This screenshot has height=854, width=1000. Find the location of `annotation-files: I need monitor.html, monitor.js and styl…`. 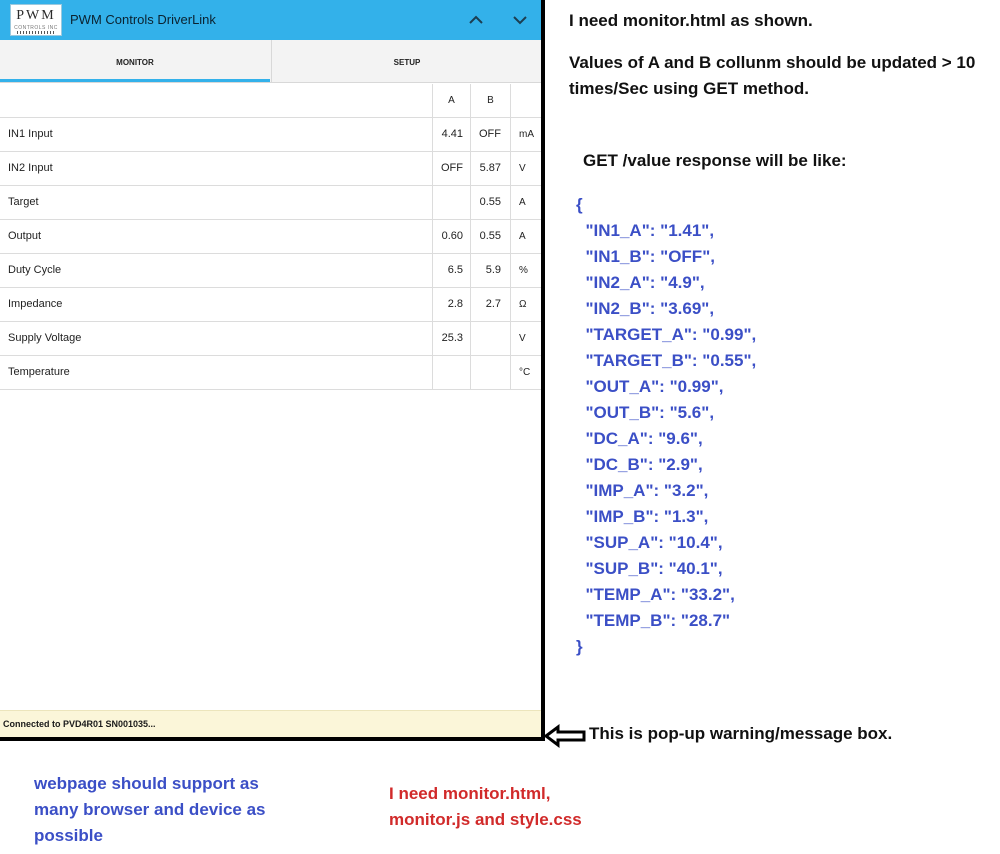

annotation-files: I need monitor.html, monitor.js and styl… is located at coordinates (485, 806).